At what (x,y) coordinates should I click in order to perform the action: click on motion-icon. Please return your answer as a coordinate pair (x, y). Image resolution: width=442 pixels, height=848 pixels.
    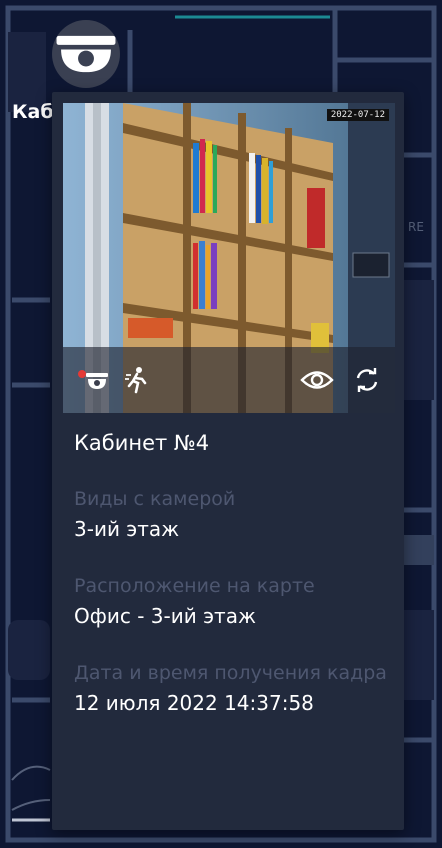
    Looking at the image, I should click on (136, 380).